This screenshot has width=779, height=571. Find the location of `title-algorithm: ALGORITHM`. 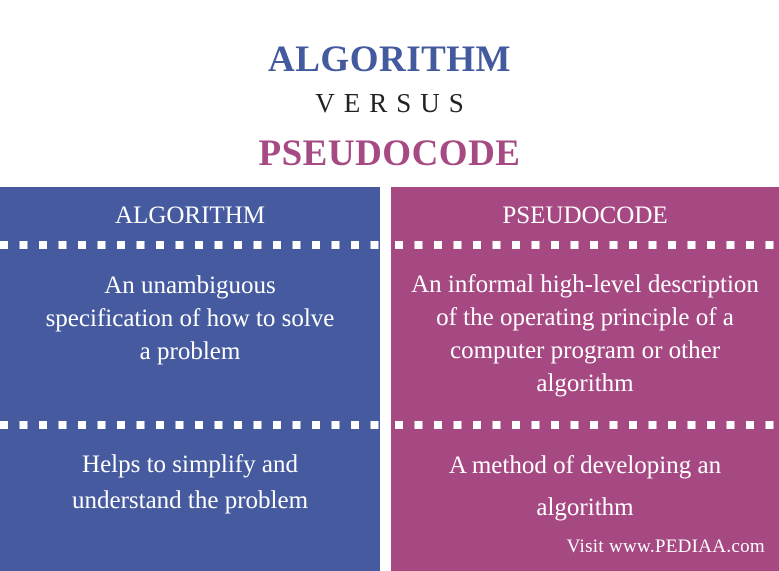

title-algorithm: ALGORITHM is located at coordinates (389, 59).